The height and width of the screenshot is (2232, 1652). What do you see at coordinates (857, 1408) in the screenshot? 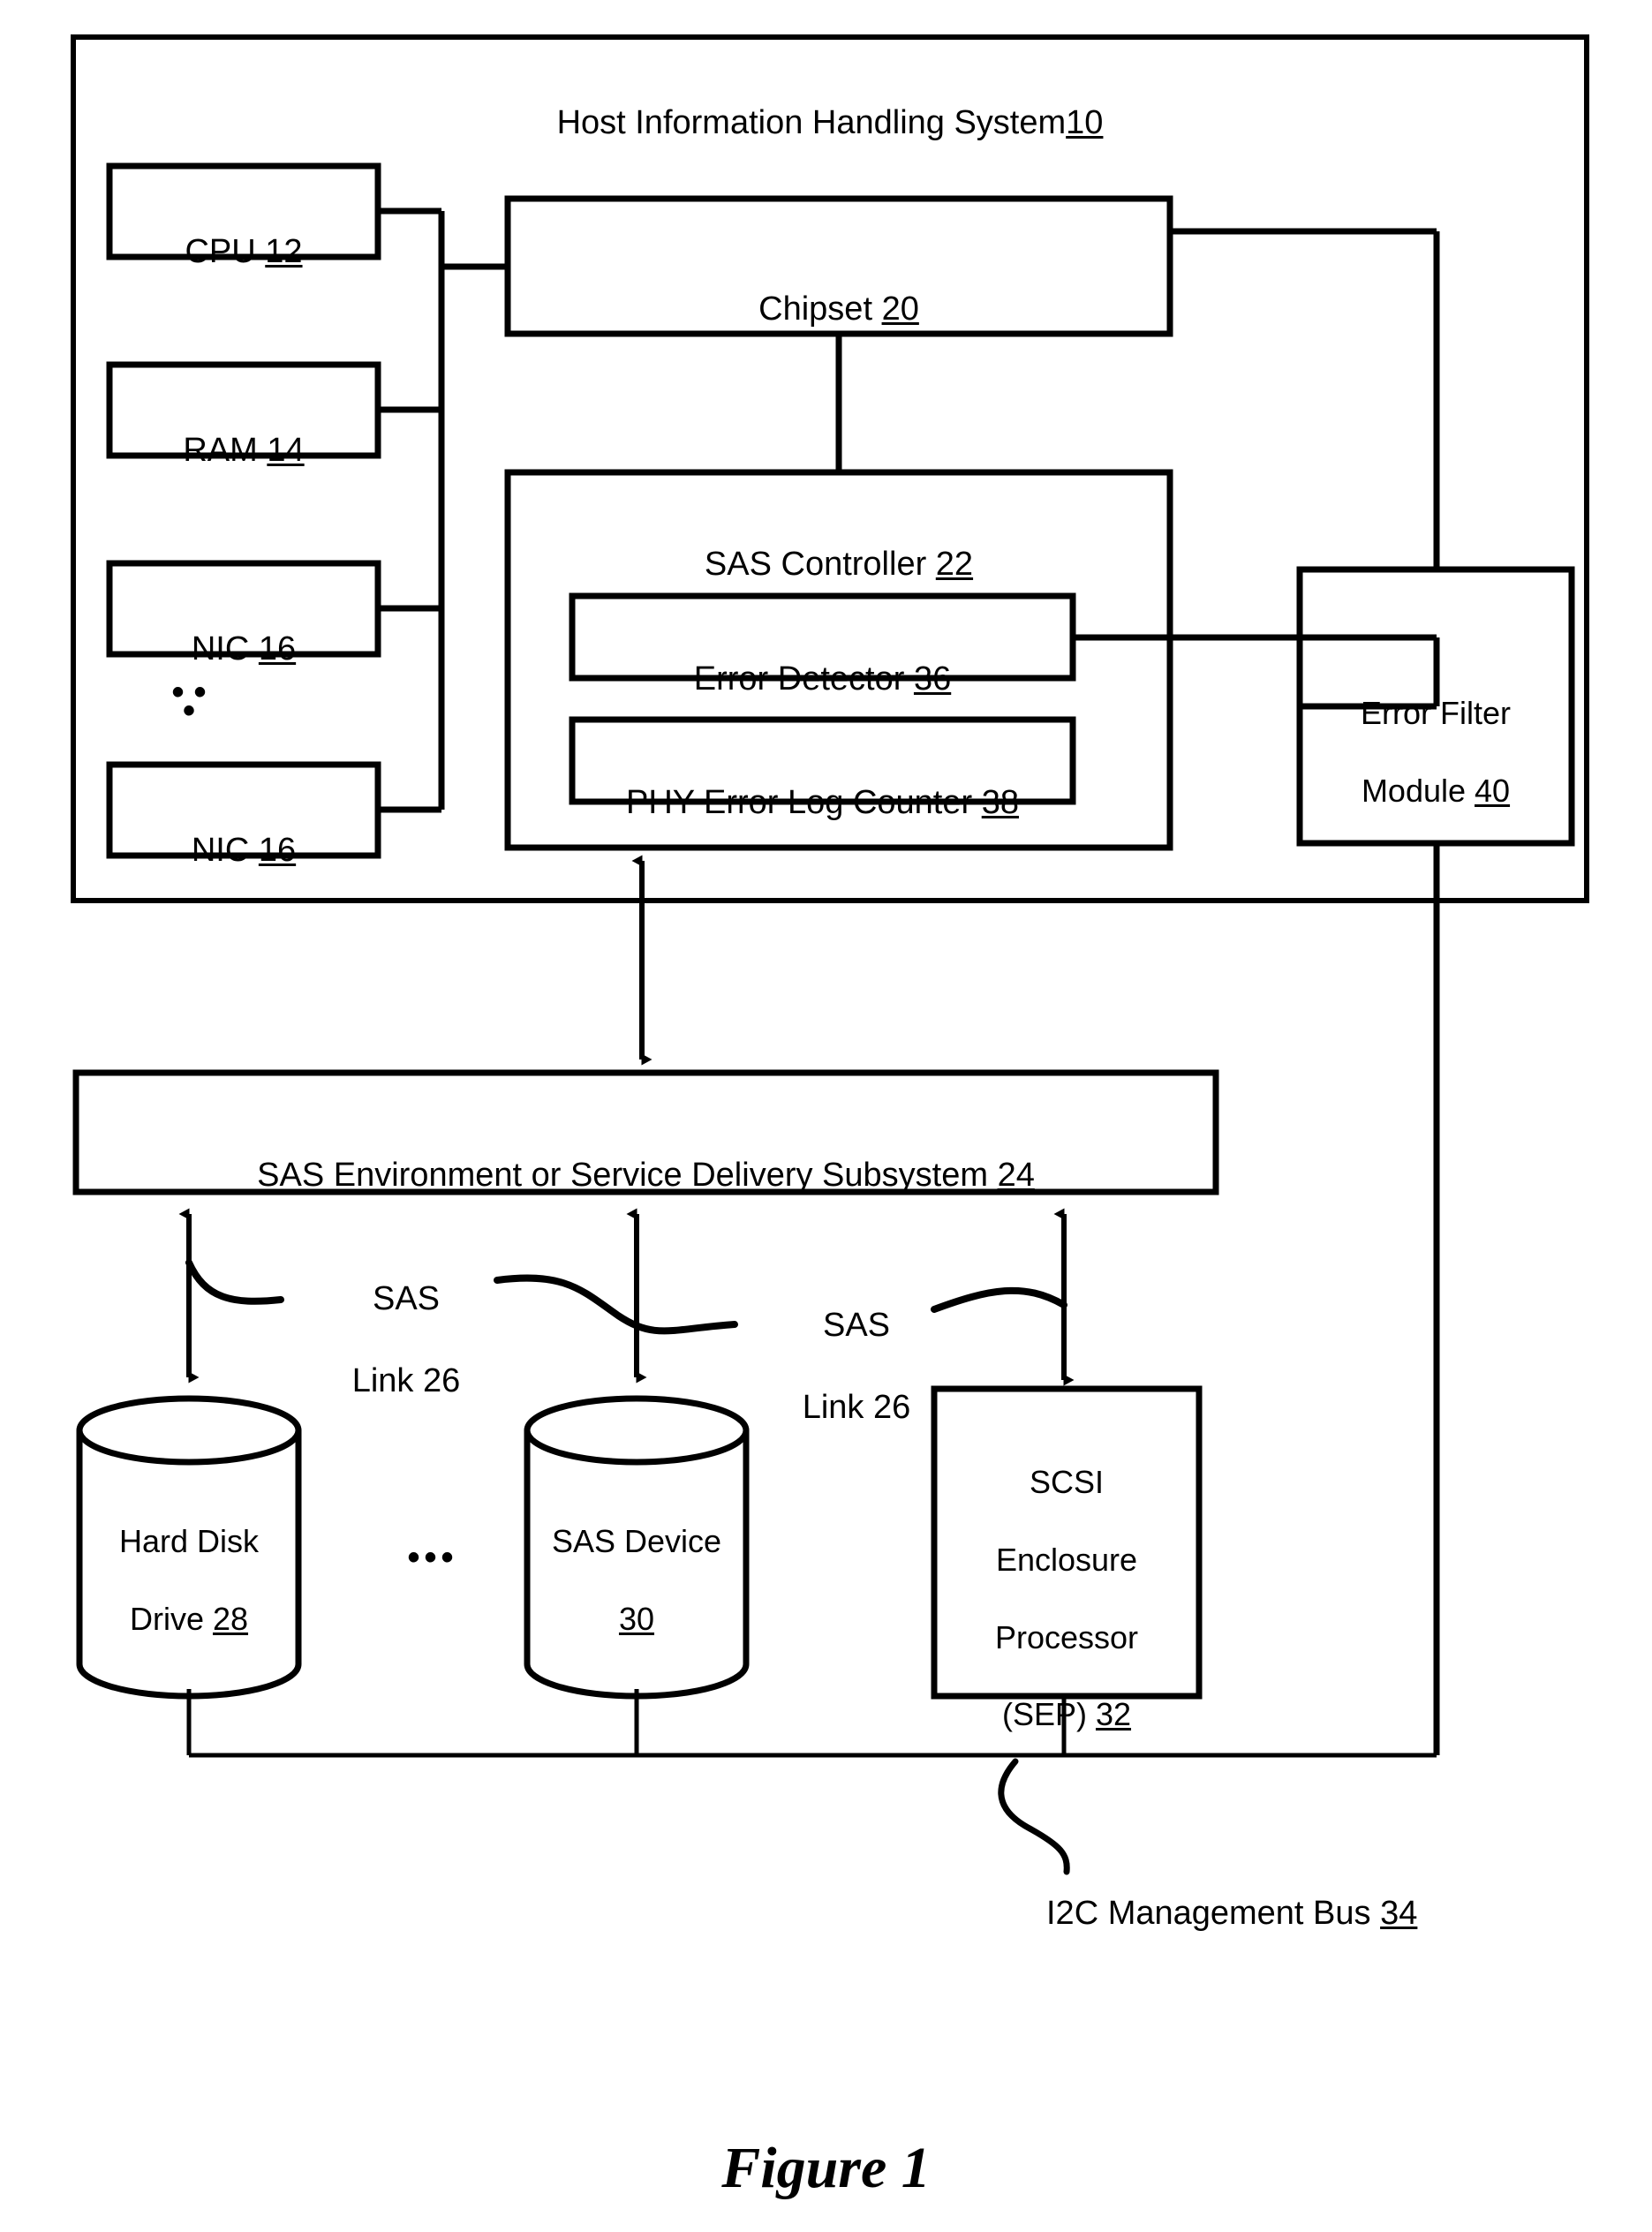
I see `sas-link-right-line2: Link 26` at bounding box center [857, 1408].